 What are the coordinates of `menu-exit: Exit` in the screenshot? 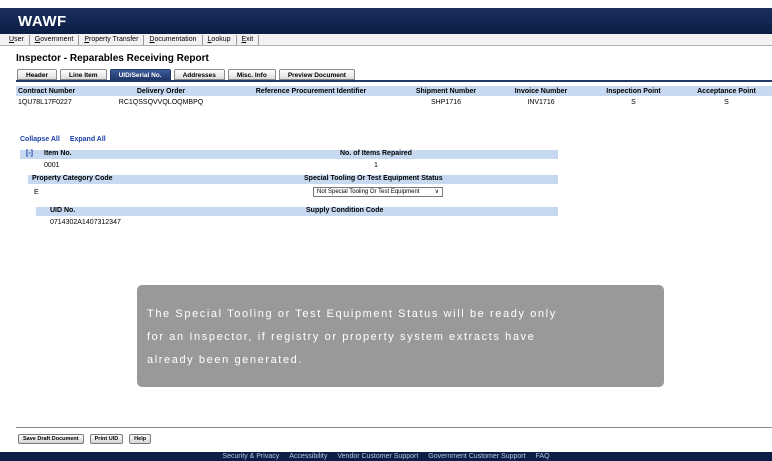 It's located at (248, 39).